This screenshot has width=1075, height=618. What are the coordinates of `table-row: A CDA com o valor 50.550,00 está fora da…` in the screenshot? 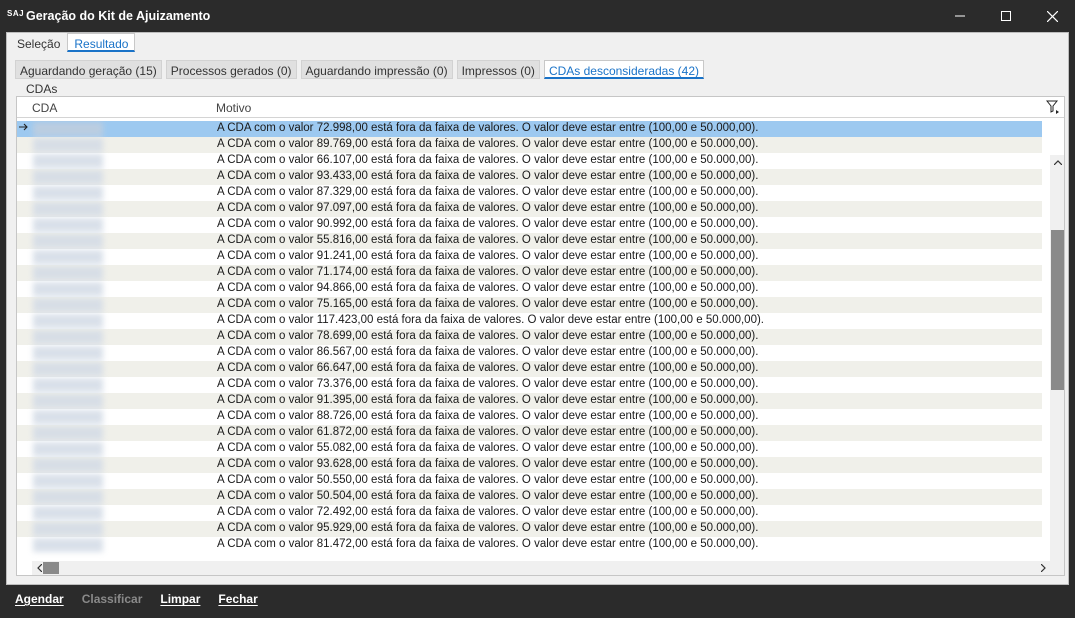 It's located at (529, 481).